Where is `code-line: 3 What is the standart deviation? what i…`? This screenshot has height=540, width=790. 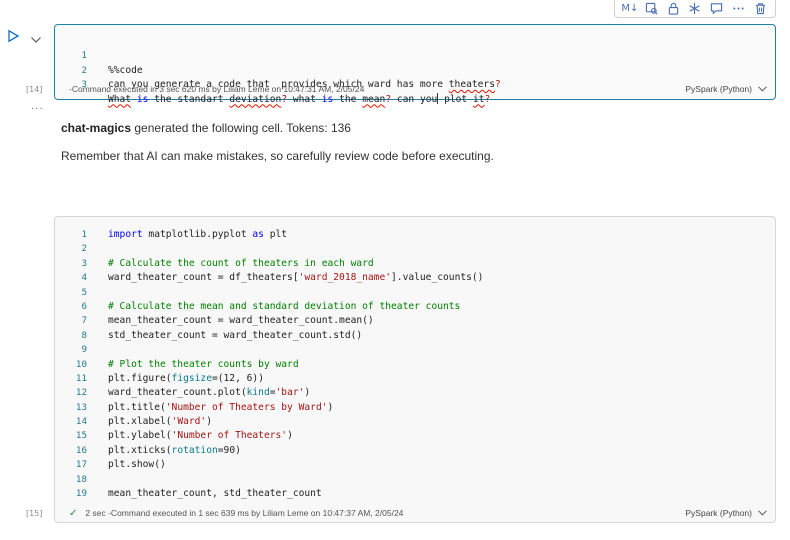
code-line: 3 What is the standart deviation? what i… is located at coordinates (272, 84).